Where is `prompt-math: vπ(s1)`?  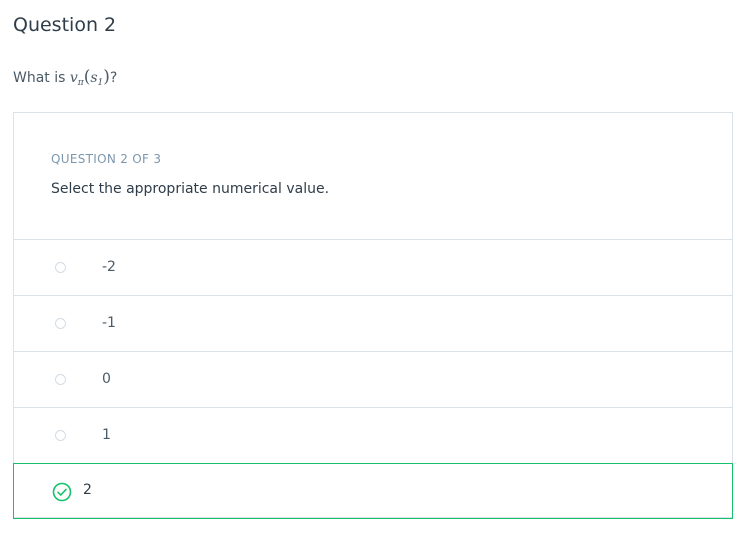
prompt-math: vπ(s1) is located at coordinates (89, 77).